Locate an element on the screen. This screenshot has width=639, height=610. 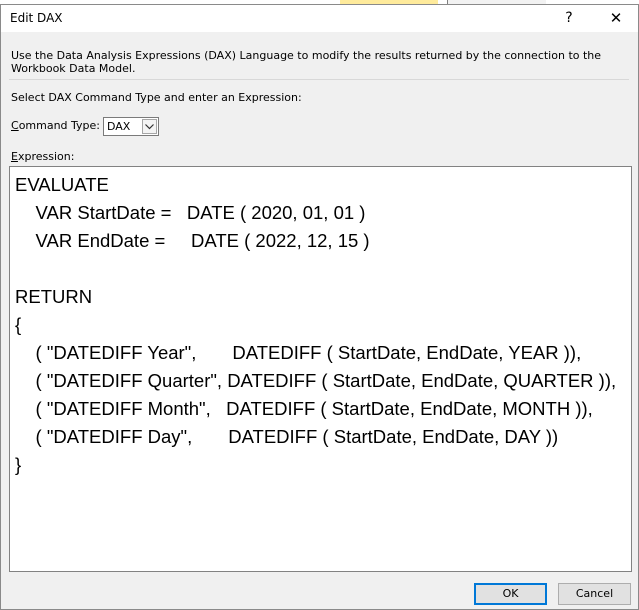
command-type-label: Command Type: is located at coordinates (56, 125).